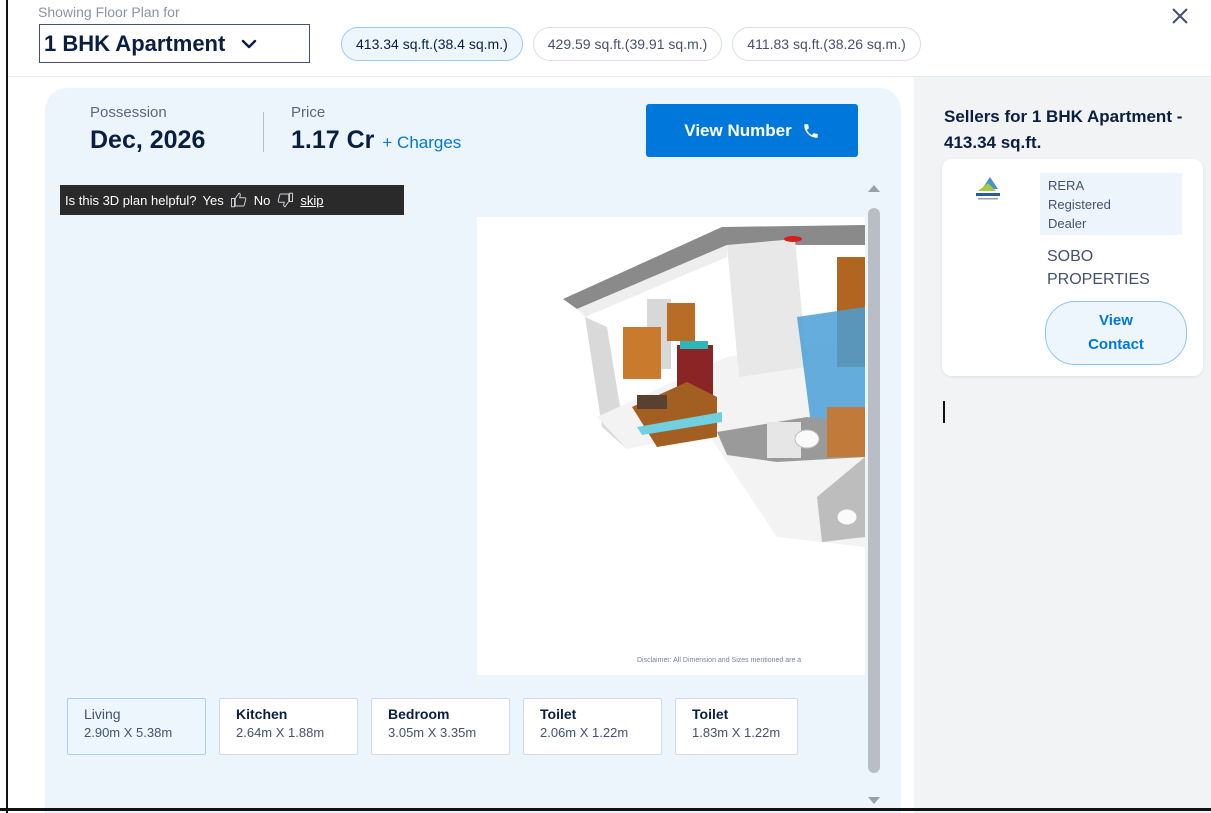 The image size is (1211, 813). What do you see at coordinates (584, 732) in the screenshot?
I see `room-dimensions: 2.06m X 1.22m` at bounding box center [584, 732].